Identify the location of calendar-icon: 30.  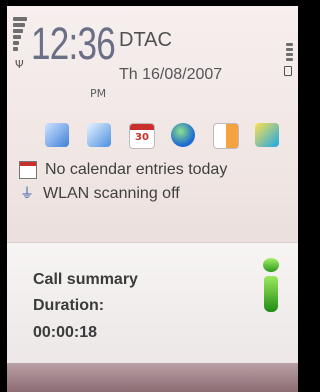
(142, 136).